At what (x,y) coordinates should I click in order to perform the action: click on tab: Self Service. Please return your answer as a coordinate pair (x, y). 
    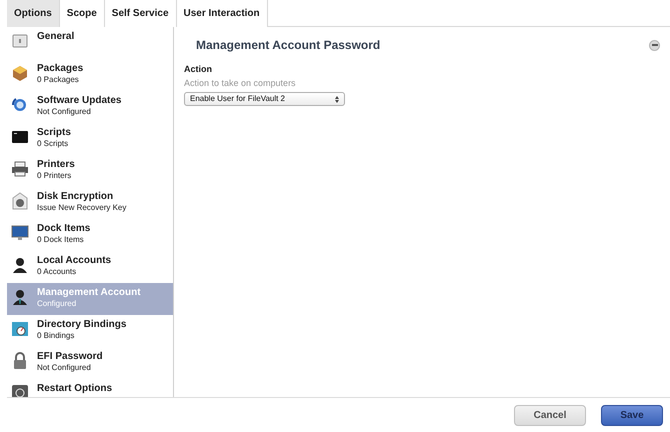
    Looking at the image, I should click on (140, 13).